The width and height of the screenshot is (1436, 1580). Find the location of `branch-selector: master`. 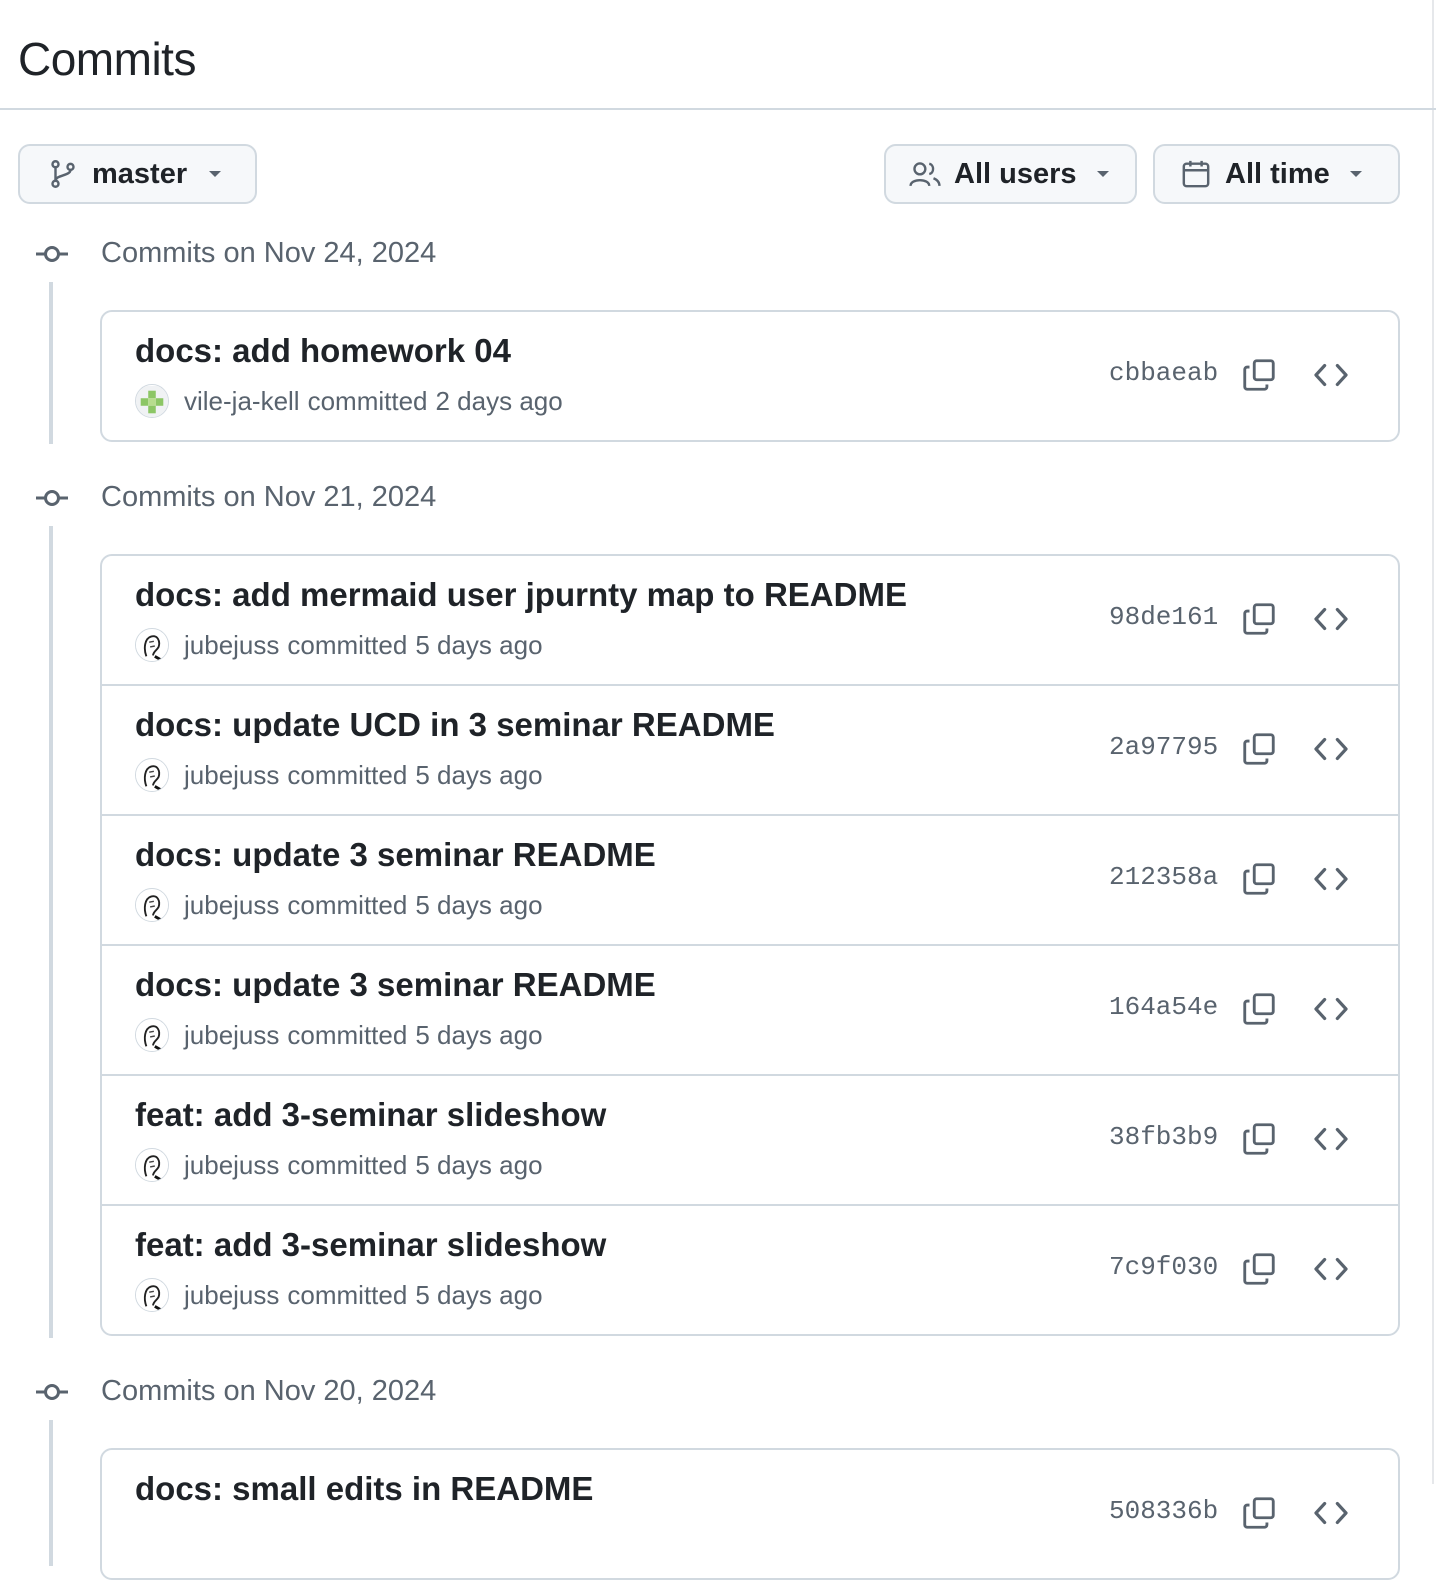

branch-selector: master is located at coordinates (137, 174).